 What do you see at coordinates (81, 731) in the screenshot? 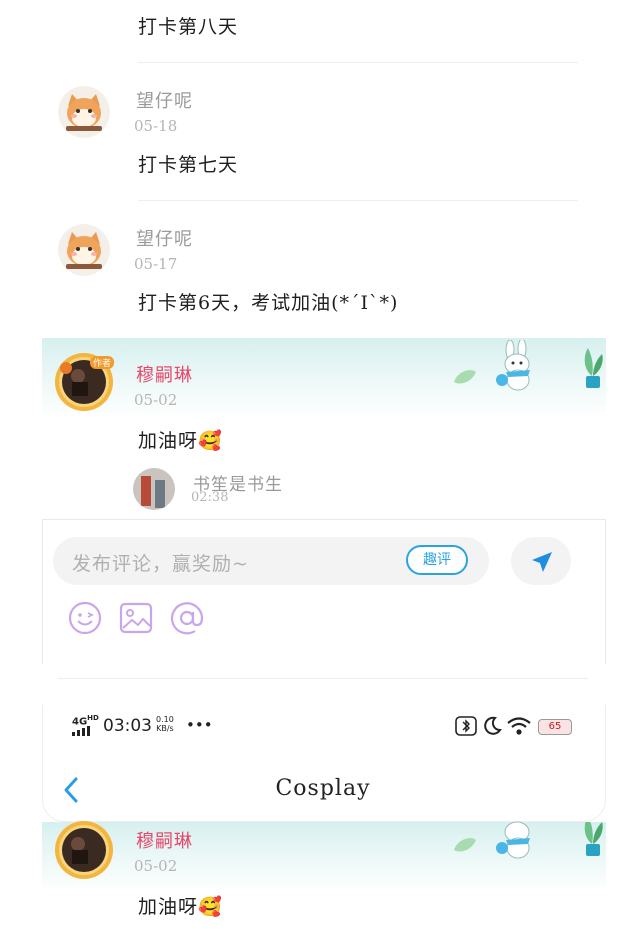
I see `signal-bars-icon` at bounding box center [81, 731].